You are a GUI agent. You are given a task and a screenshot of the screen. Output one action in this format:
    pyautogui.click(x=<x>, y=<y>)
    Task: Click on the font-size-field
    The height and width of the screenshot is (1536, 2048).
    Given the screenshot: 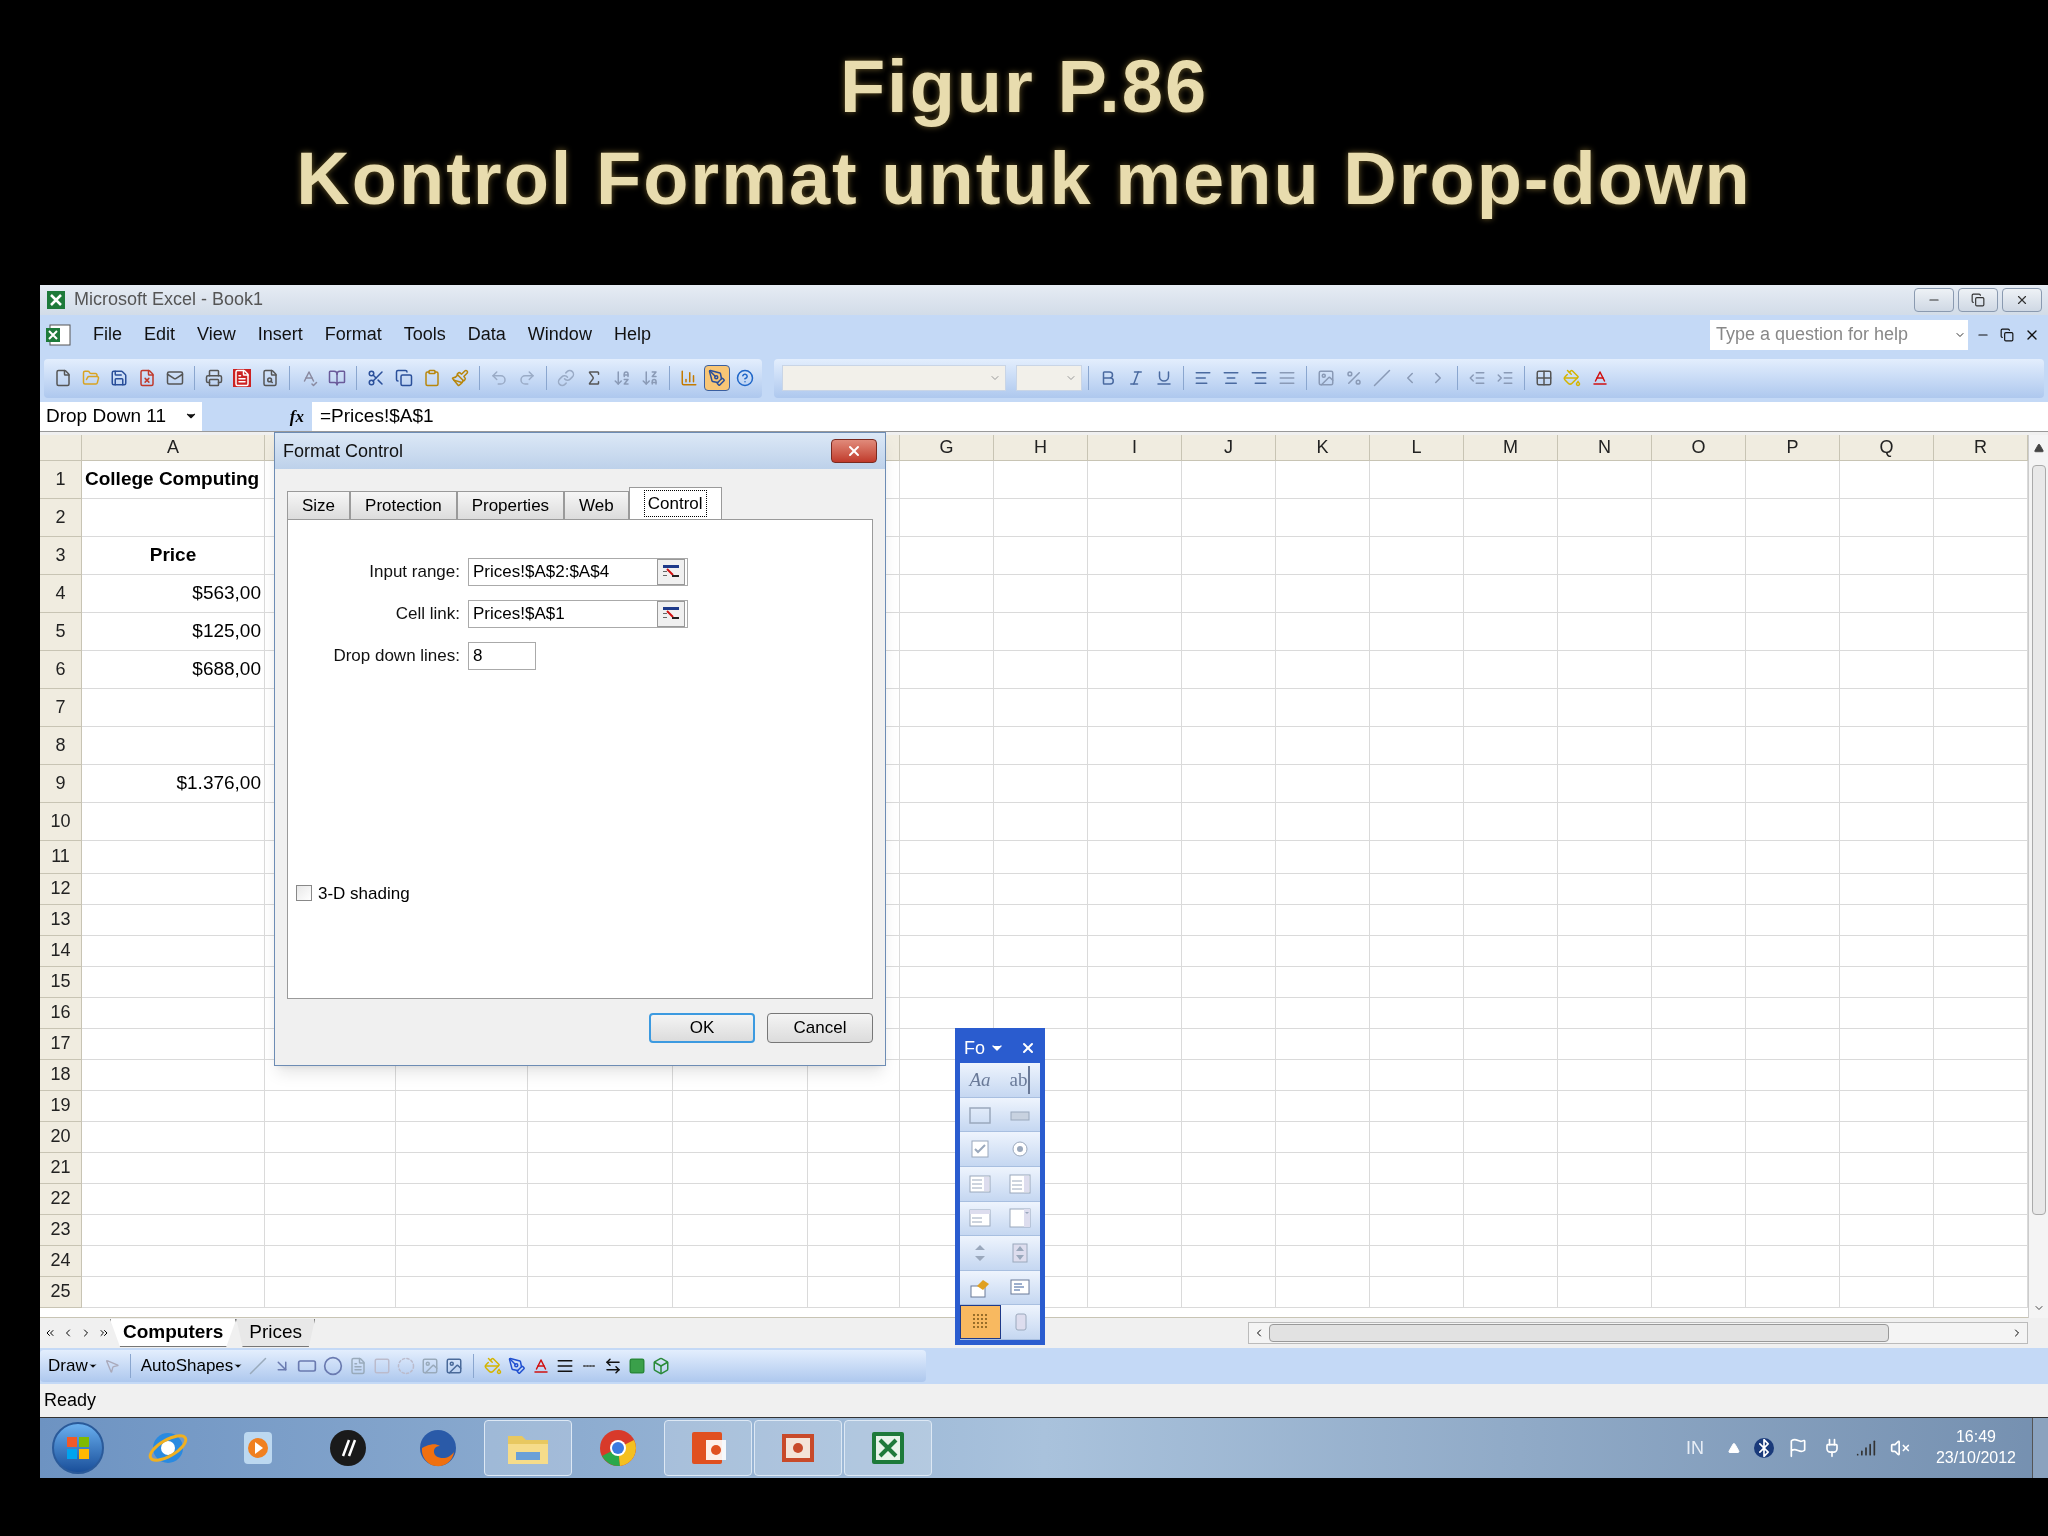 What is the action you would take?
    pyautogui.click(x=1049, y=378)
    